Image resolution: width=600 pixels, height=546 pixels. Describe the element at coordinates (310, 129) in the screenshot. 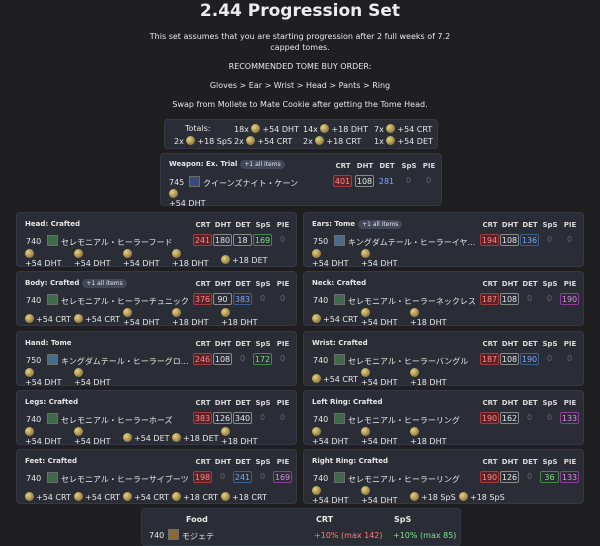

I see `totals-count: 14x` at that location.